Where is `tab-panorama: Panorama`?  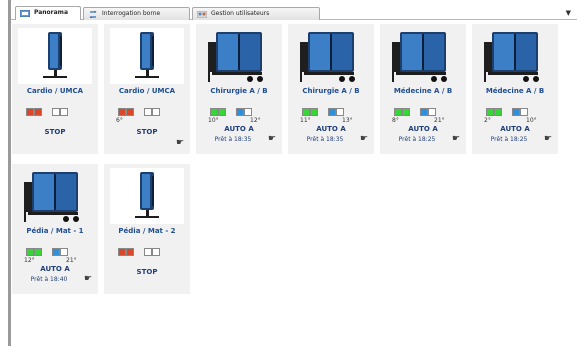
tab-panorama: Panorama is located at coordinates (48, 13).